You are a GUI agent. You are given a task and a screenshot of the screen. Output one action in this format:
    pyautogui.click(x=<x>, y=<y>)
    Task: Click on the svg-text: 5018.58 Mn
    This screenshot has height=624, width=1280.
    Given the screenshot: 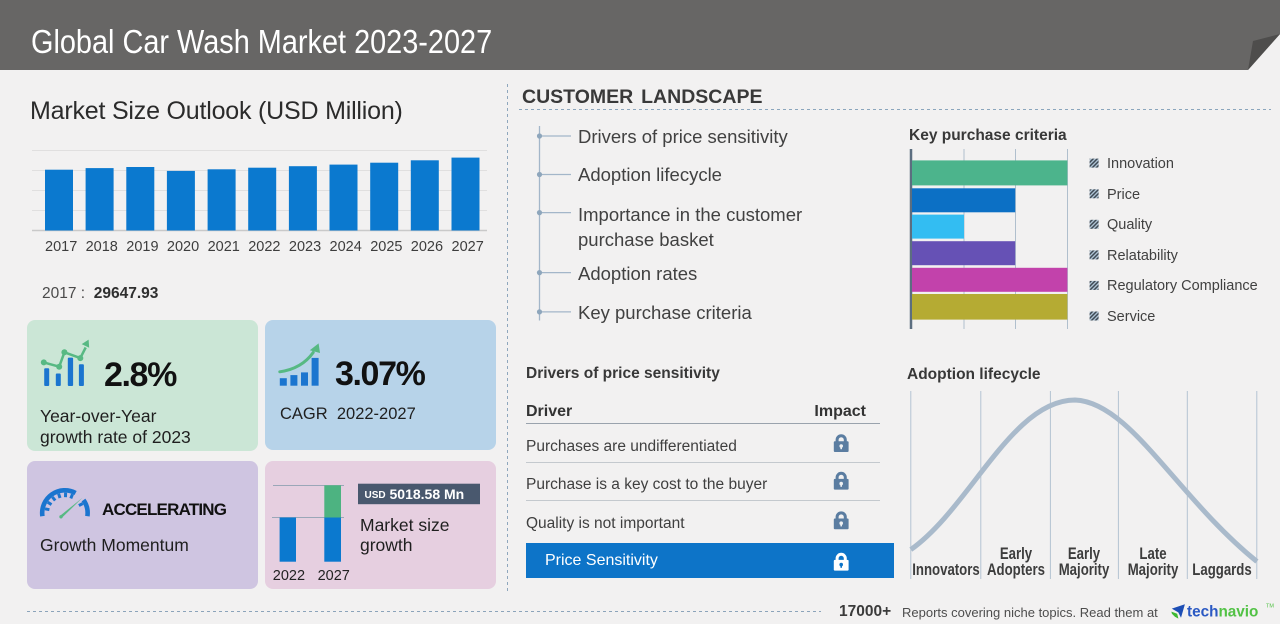 What is the action you would take?
    pyautogui.click(x=427, y=494)
    